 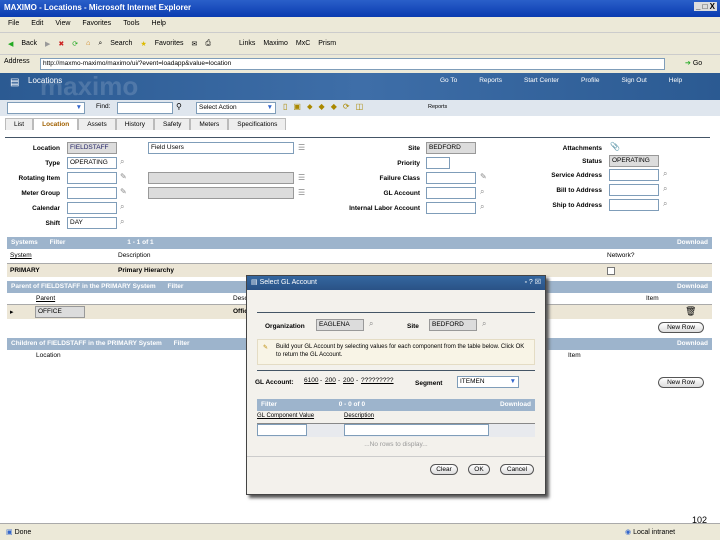 What do you see at coordinates (483, 176) in the screenshot?
I see `failure-class-detail-icon: ✎` at bounding box center [483, 176].